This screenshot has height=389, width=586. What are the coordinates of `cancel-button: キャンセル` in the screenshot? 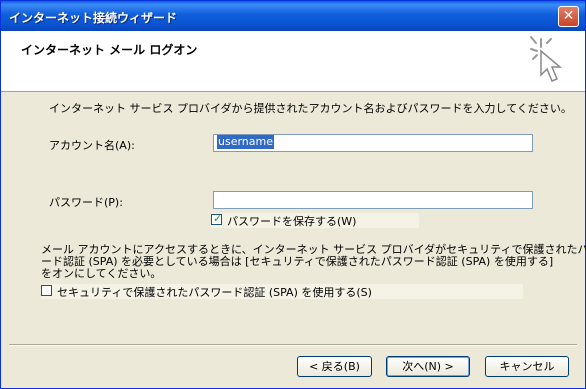 It's located at (527, 366).